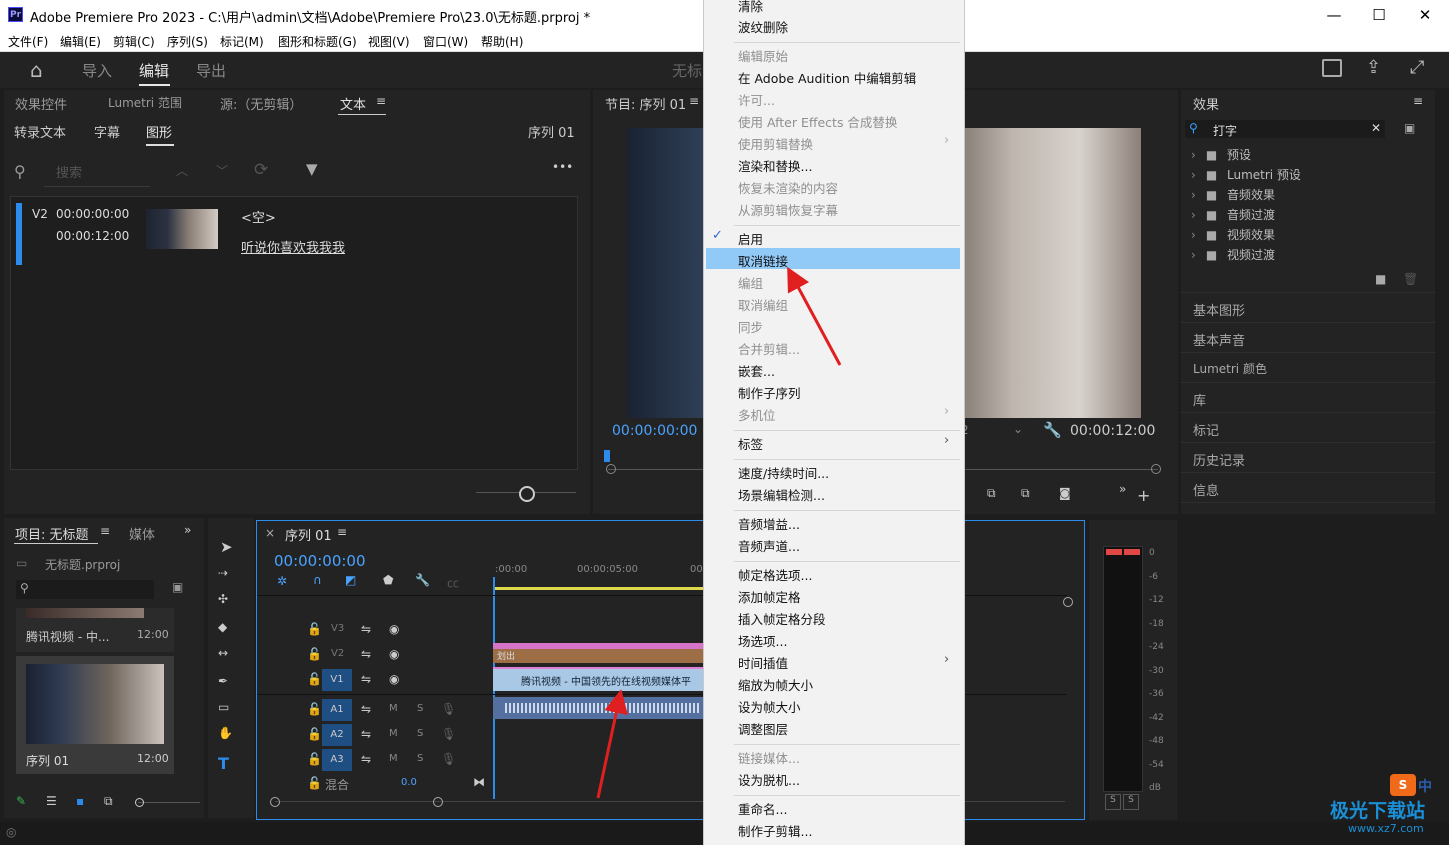 This screenshot has height=845, width=1449. What do you see at coordinates (134, 41) in the screenshot?
I see `menu-clip: 剪辑(C)` at bounding box center [134, 41].